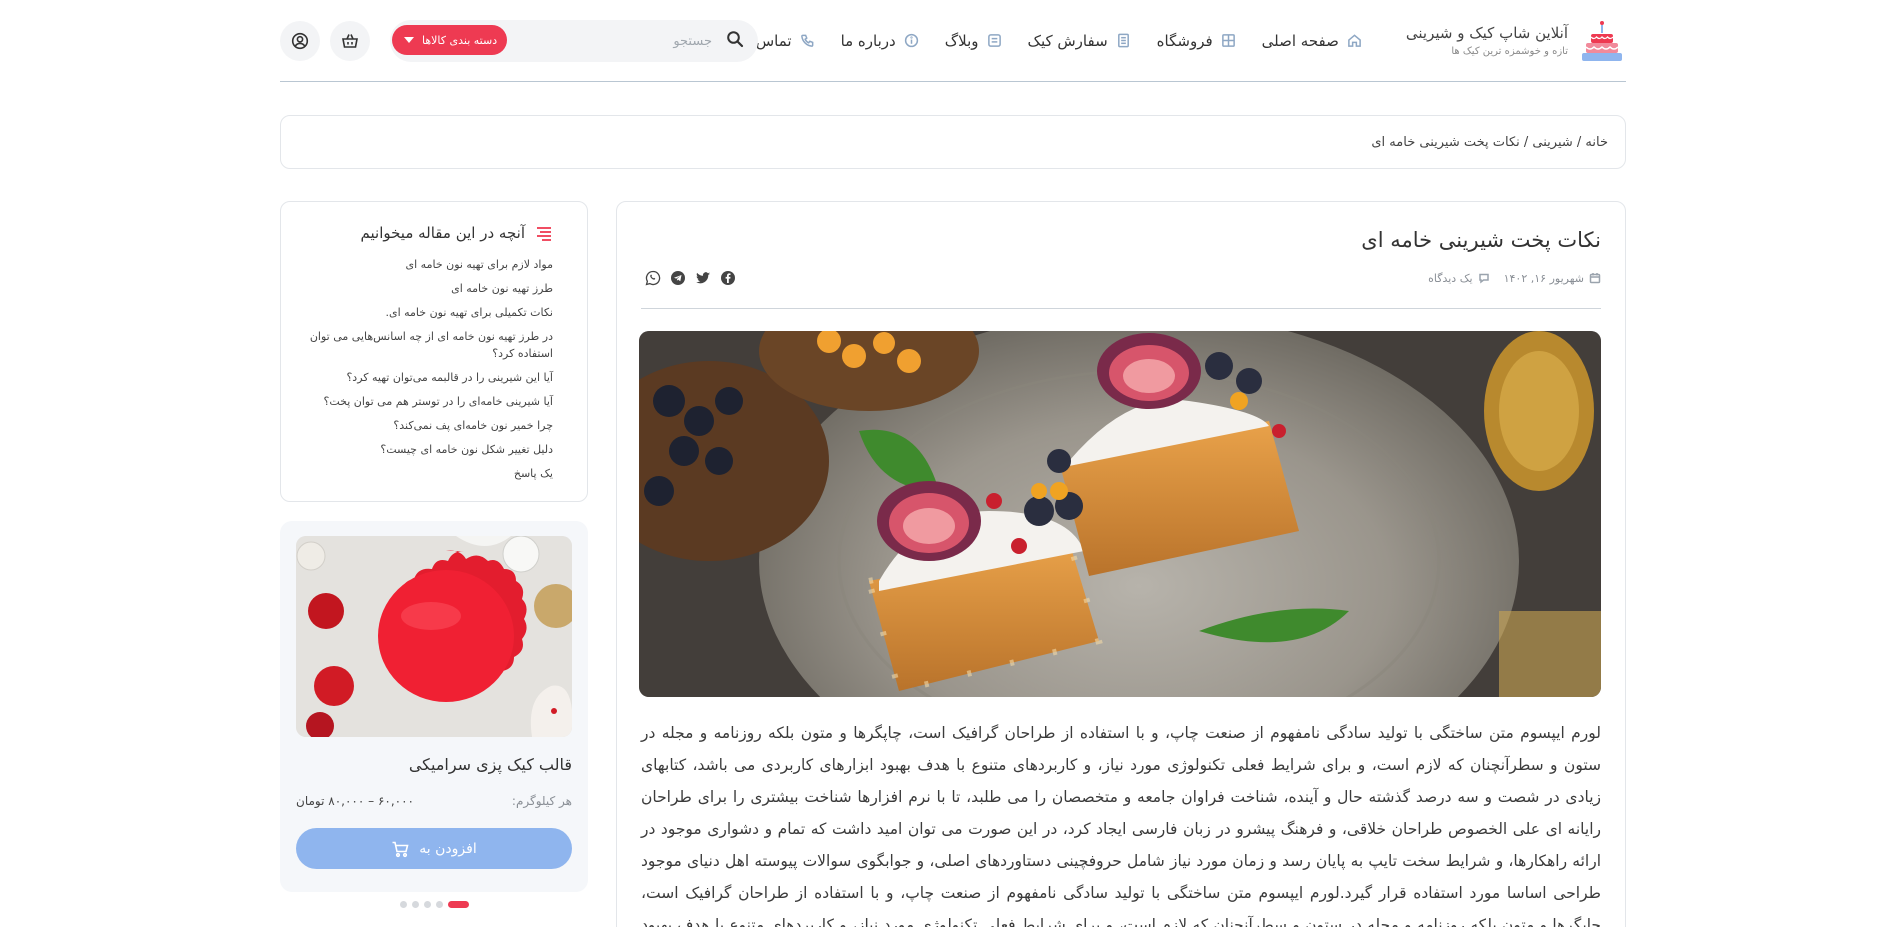 The image size is (1903, 927). I want to click on share-buttons, so click(690, 278).